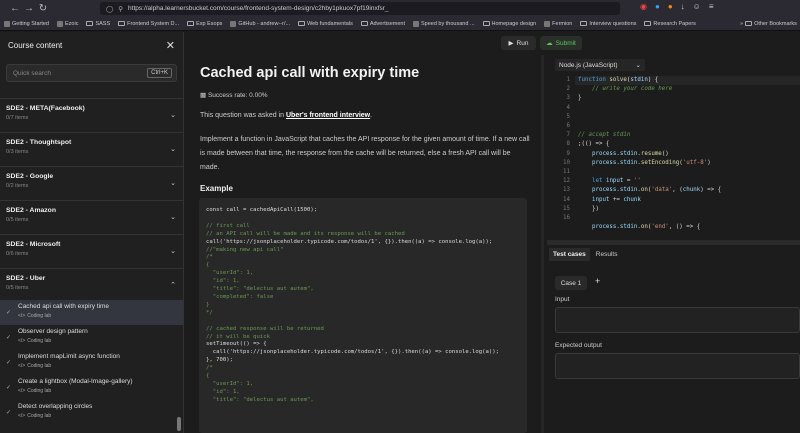  What do you see at coordinates (568, 80) in the screenshot?
I see `line-number: 1` at bounding box center [568, 80].